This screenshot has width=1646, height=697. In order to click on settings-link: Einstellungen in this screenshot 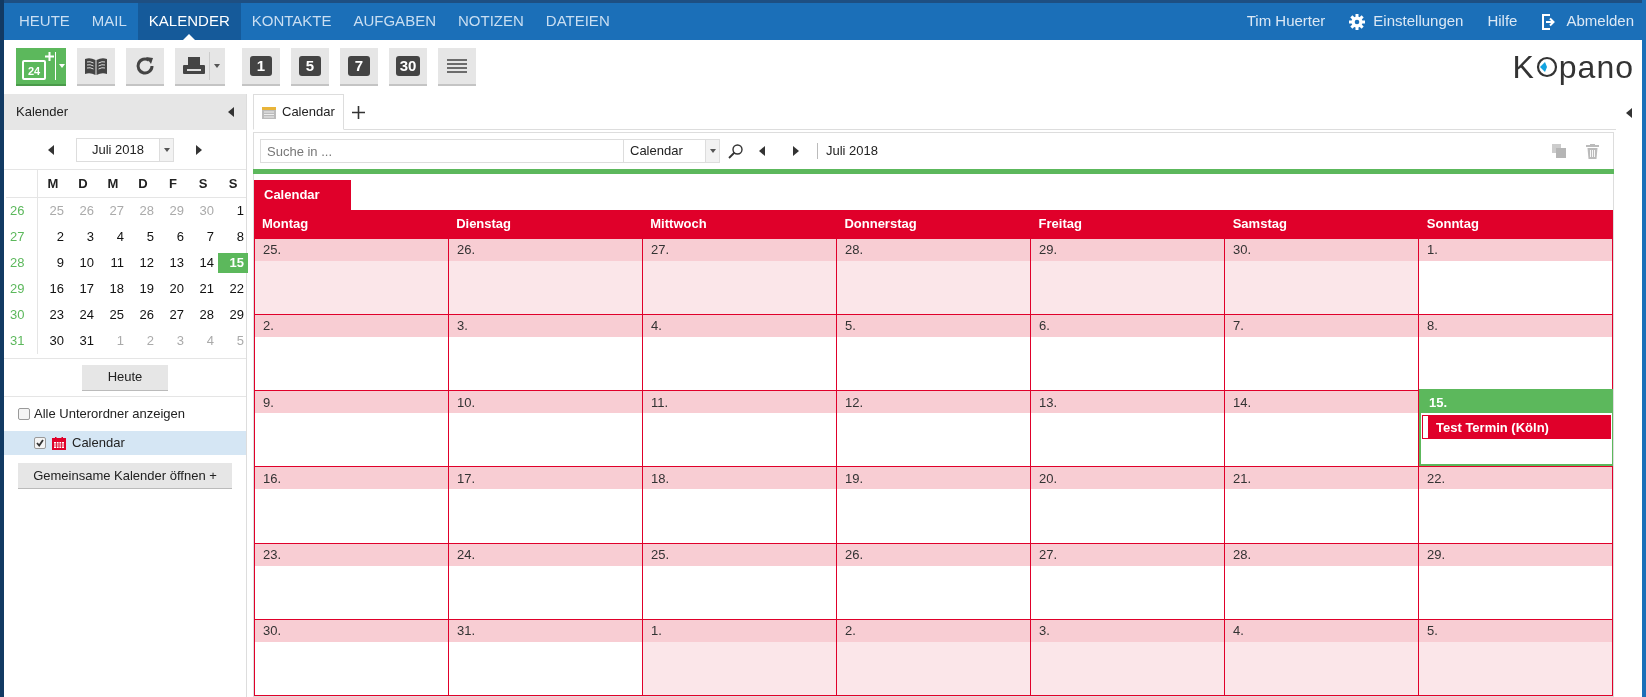, I will do `click(1418, 21)`.